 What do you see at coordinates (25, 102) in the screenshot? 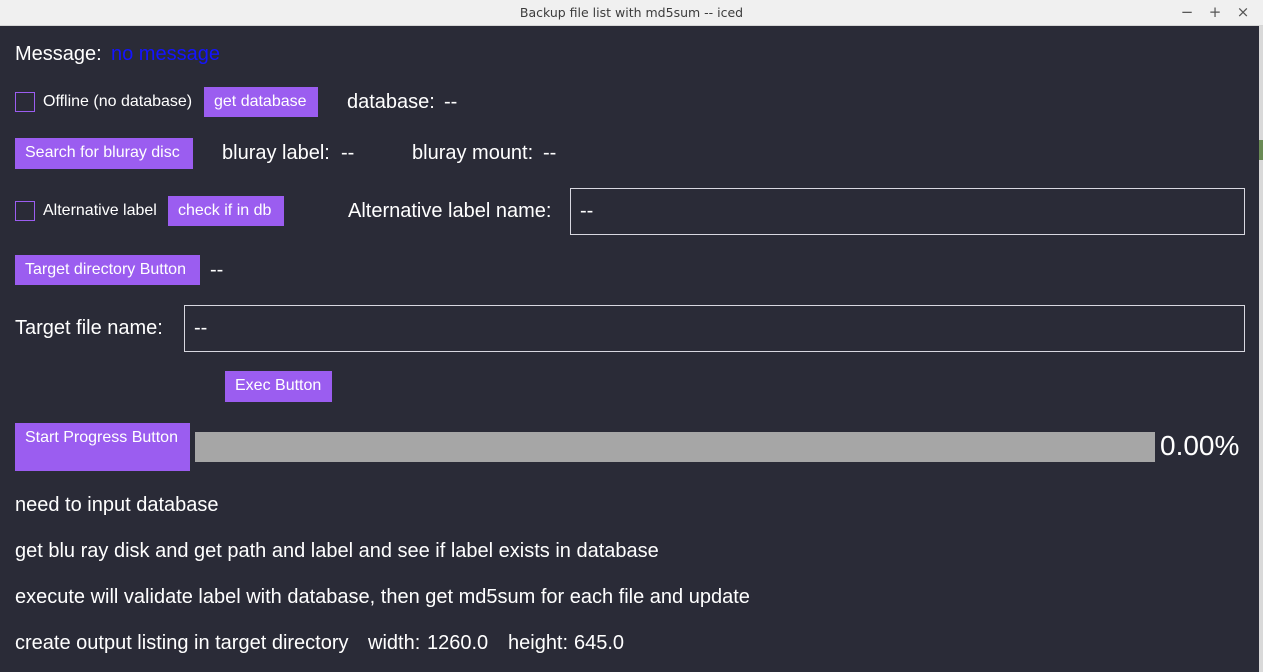
I see `offline-checkbox` at bounding box center [25, 102].